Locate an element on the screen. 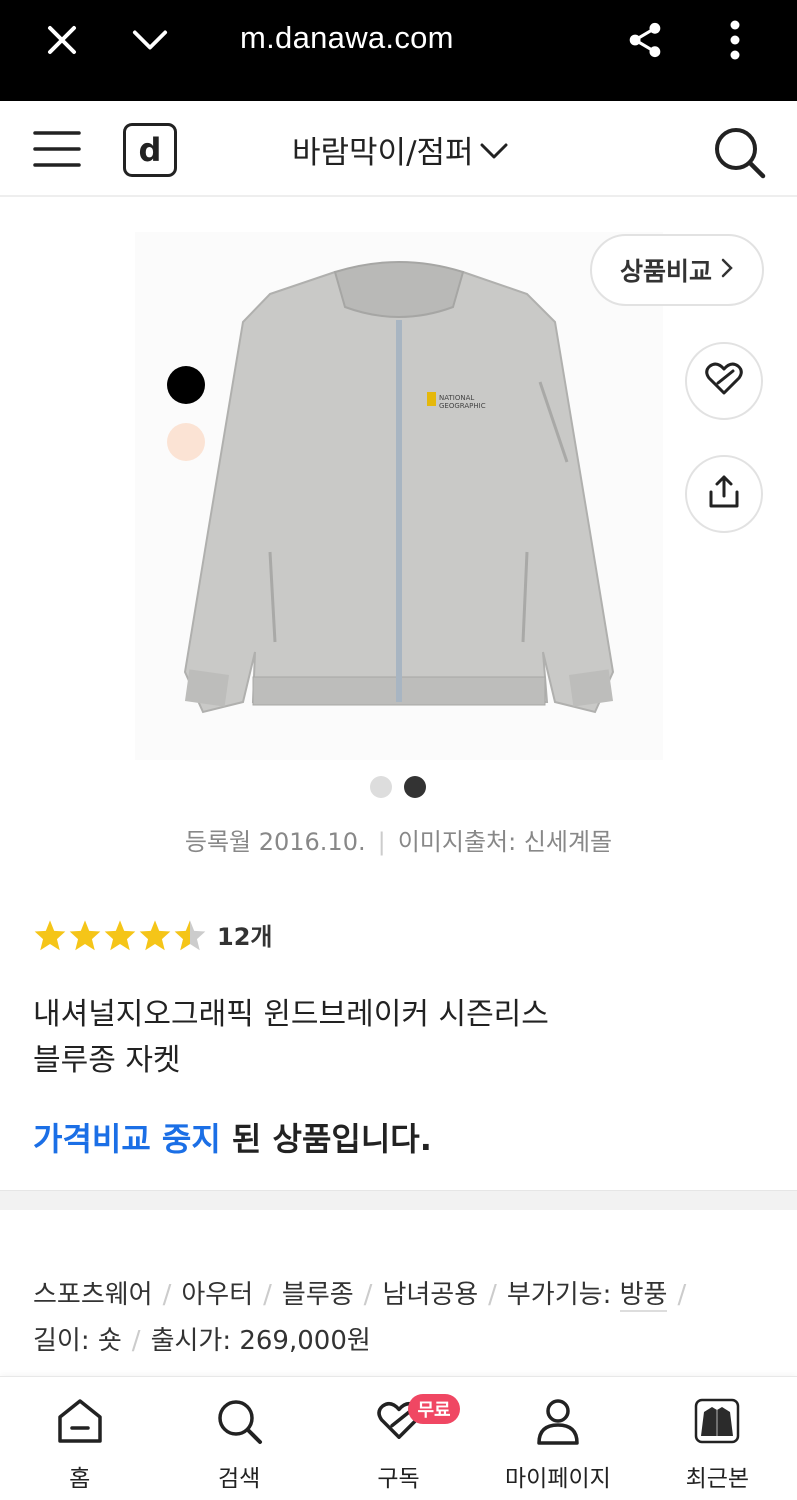  danawa-logo: d is located at coordinates (150, 150).